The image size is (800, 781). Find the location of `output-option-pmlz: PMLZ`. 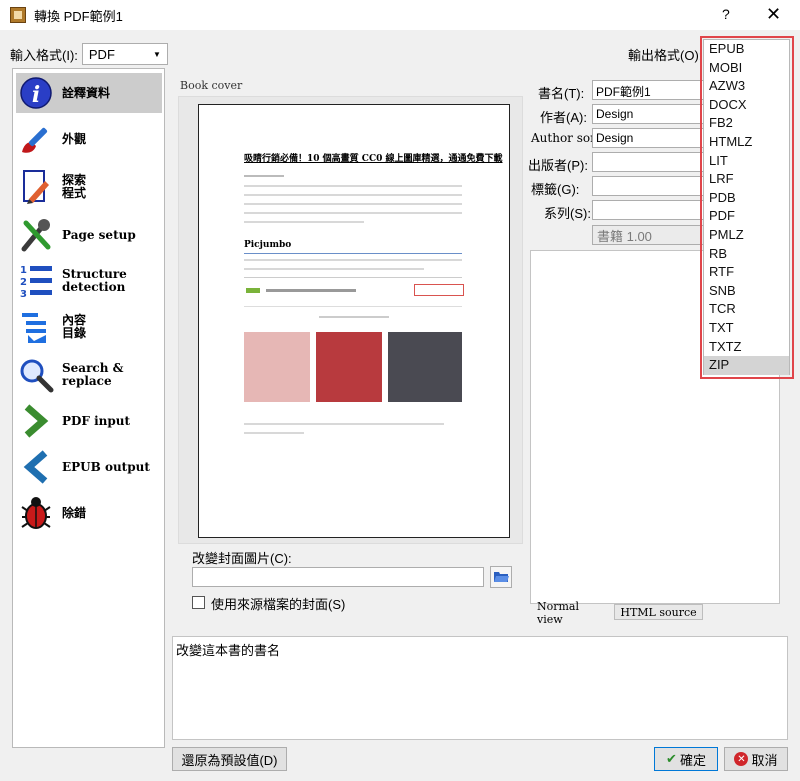

output-option-pmlz: PMLZ is located at coordinates (746, 235).